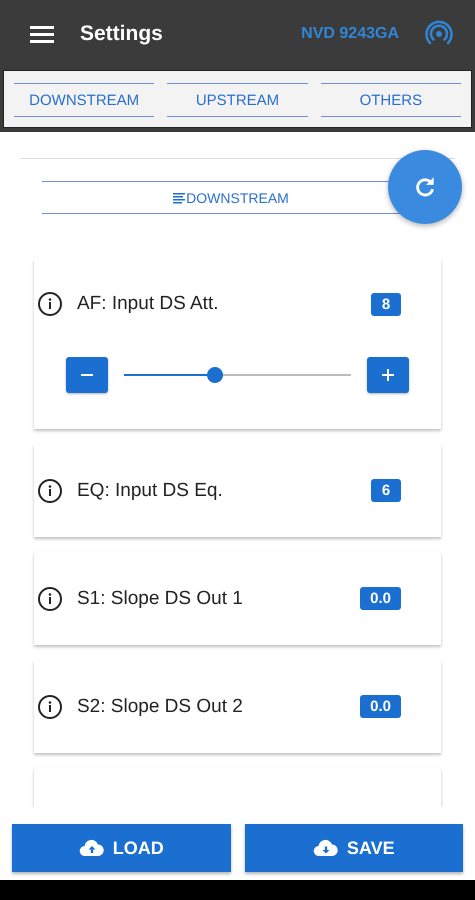 Image resolution: width=475 pixels, height=900 pixels. What do you see at coordinates (237, 100) in the screenshot?
I see `tab: UPSTREAM` at bounding box center [237, 100].